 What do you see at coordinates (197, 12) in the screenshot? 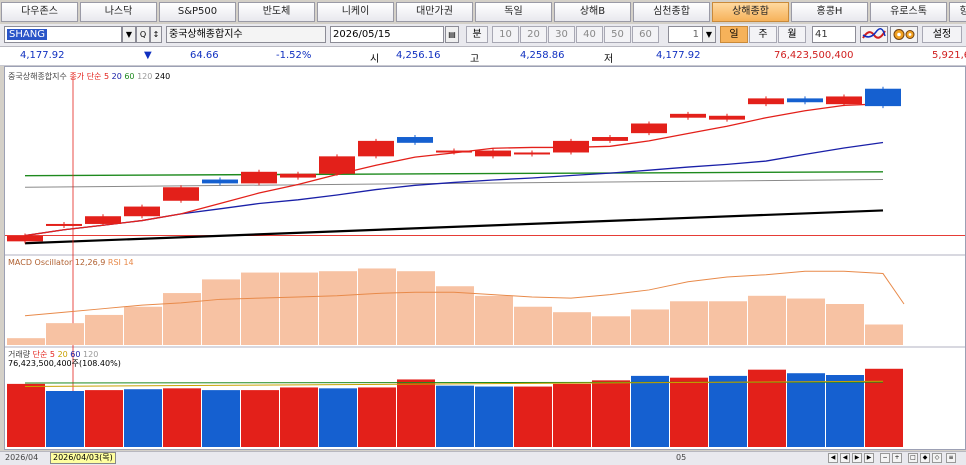
I see `tab-2: S&P500` at bounding box center [197, 12].